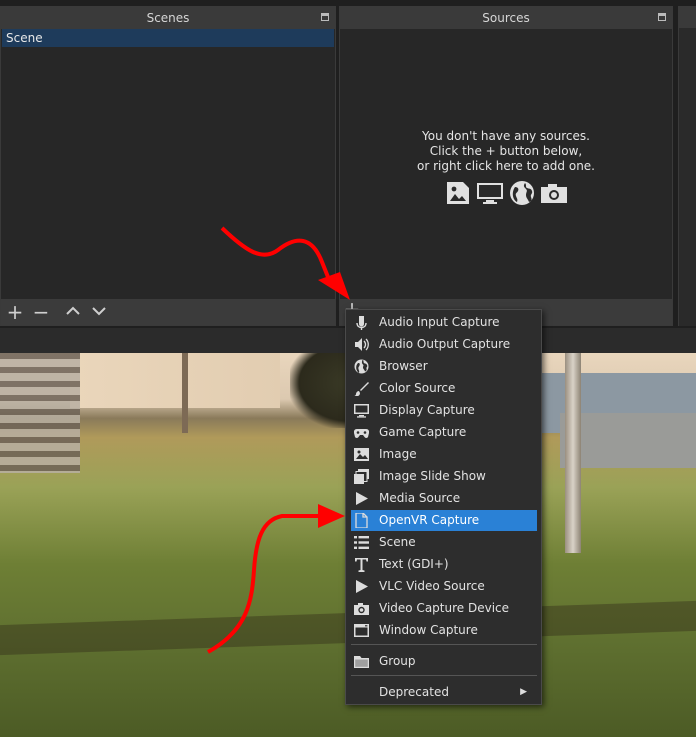 The width and height of the screenshot is (696, 737). Describe the element at coordinates (334, 286) in the screenshot. I see `arrow-to-add-button-head` at that location.